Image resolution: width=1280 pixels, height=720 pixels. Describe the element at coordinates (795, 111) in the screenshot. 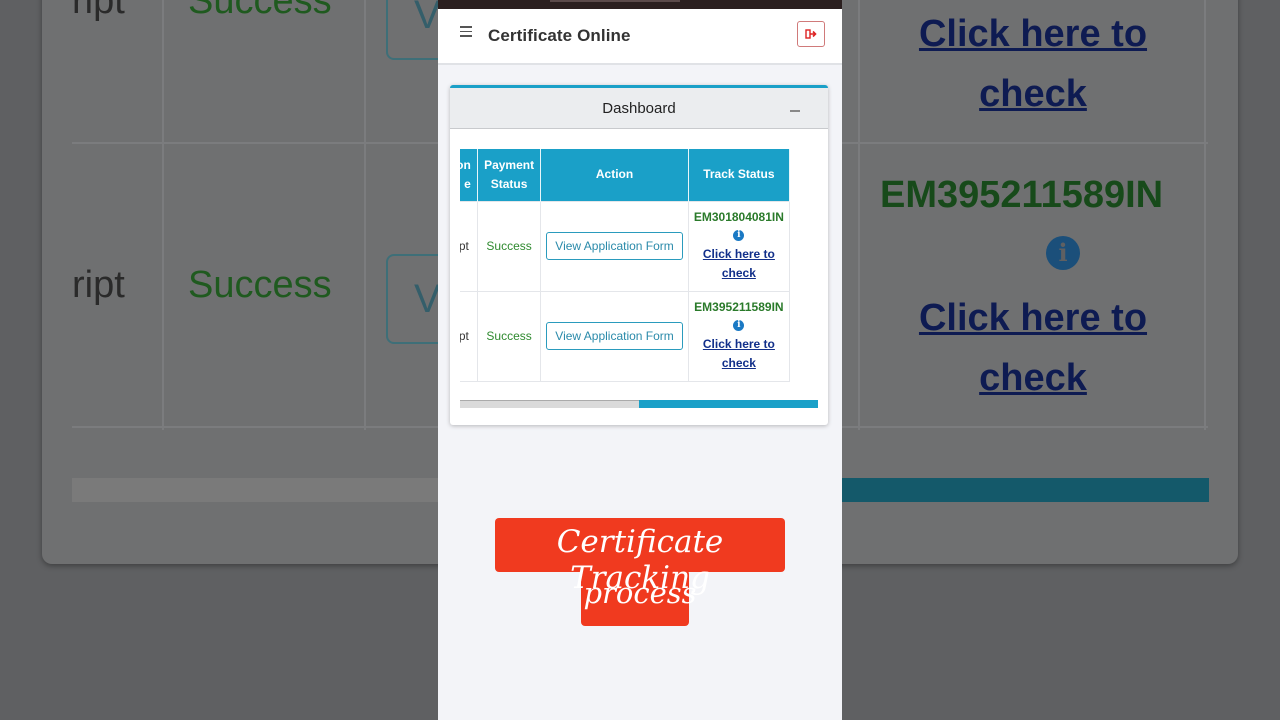

I see `minus-icon` at that location.